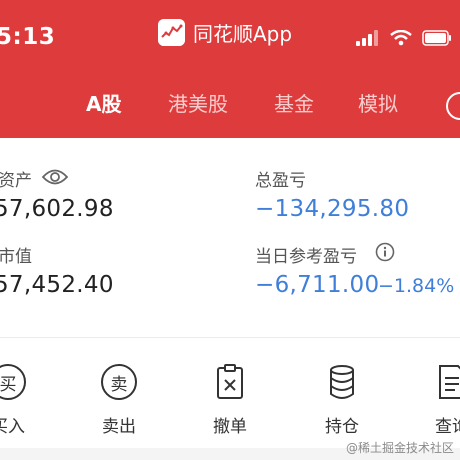  What do you see at coordinates (449, 382) in the screenshot?
I see `query-icon` at bounding box center [449, 382].